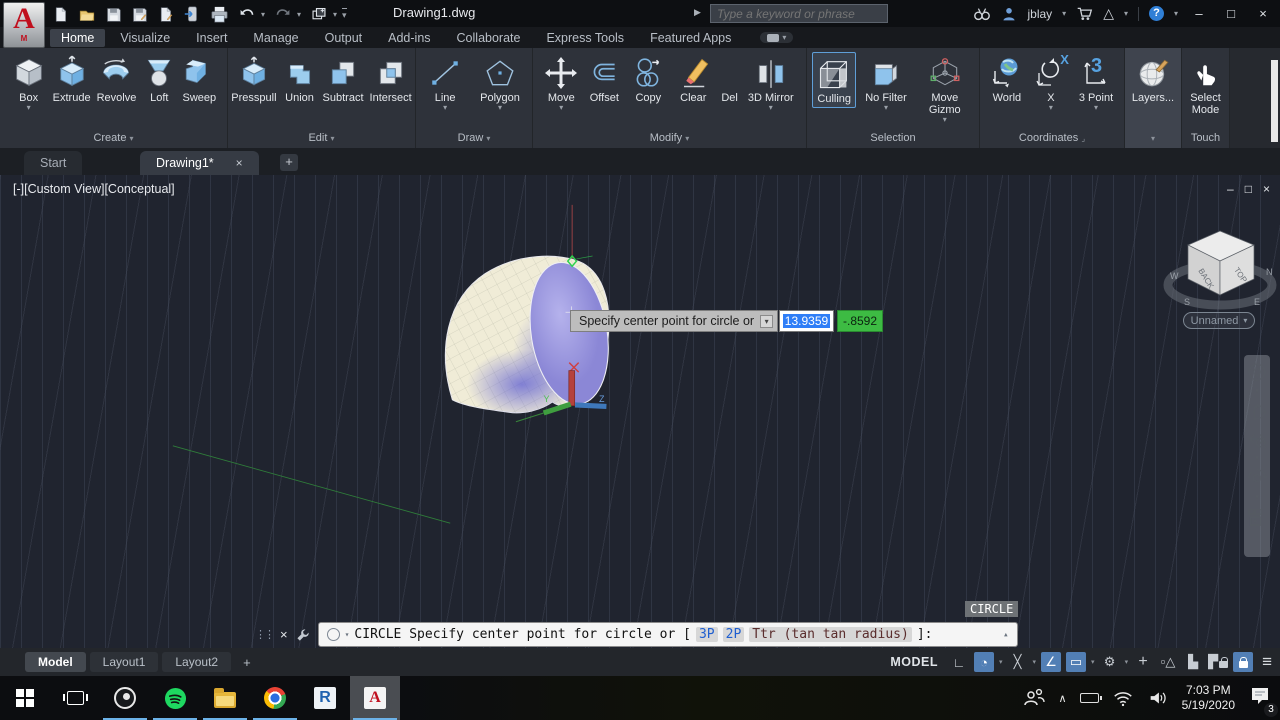  What do you see at coordinates (445, 83) in the screenshot?
I see `line-button: Line ▾` at bounding box center [445, 83].